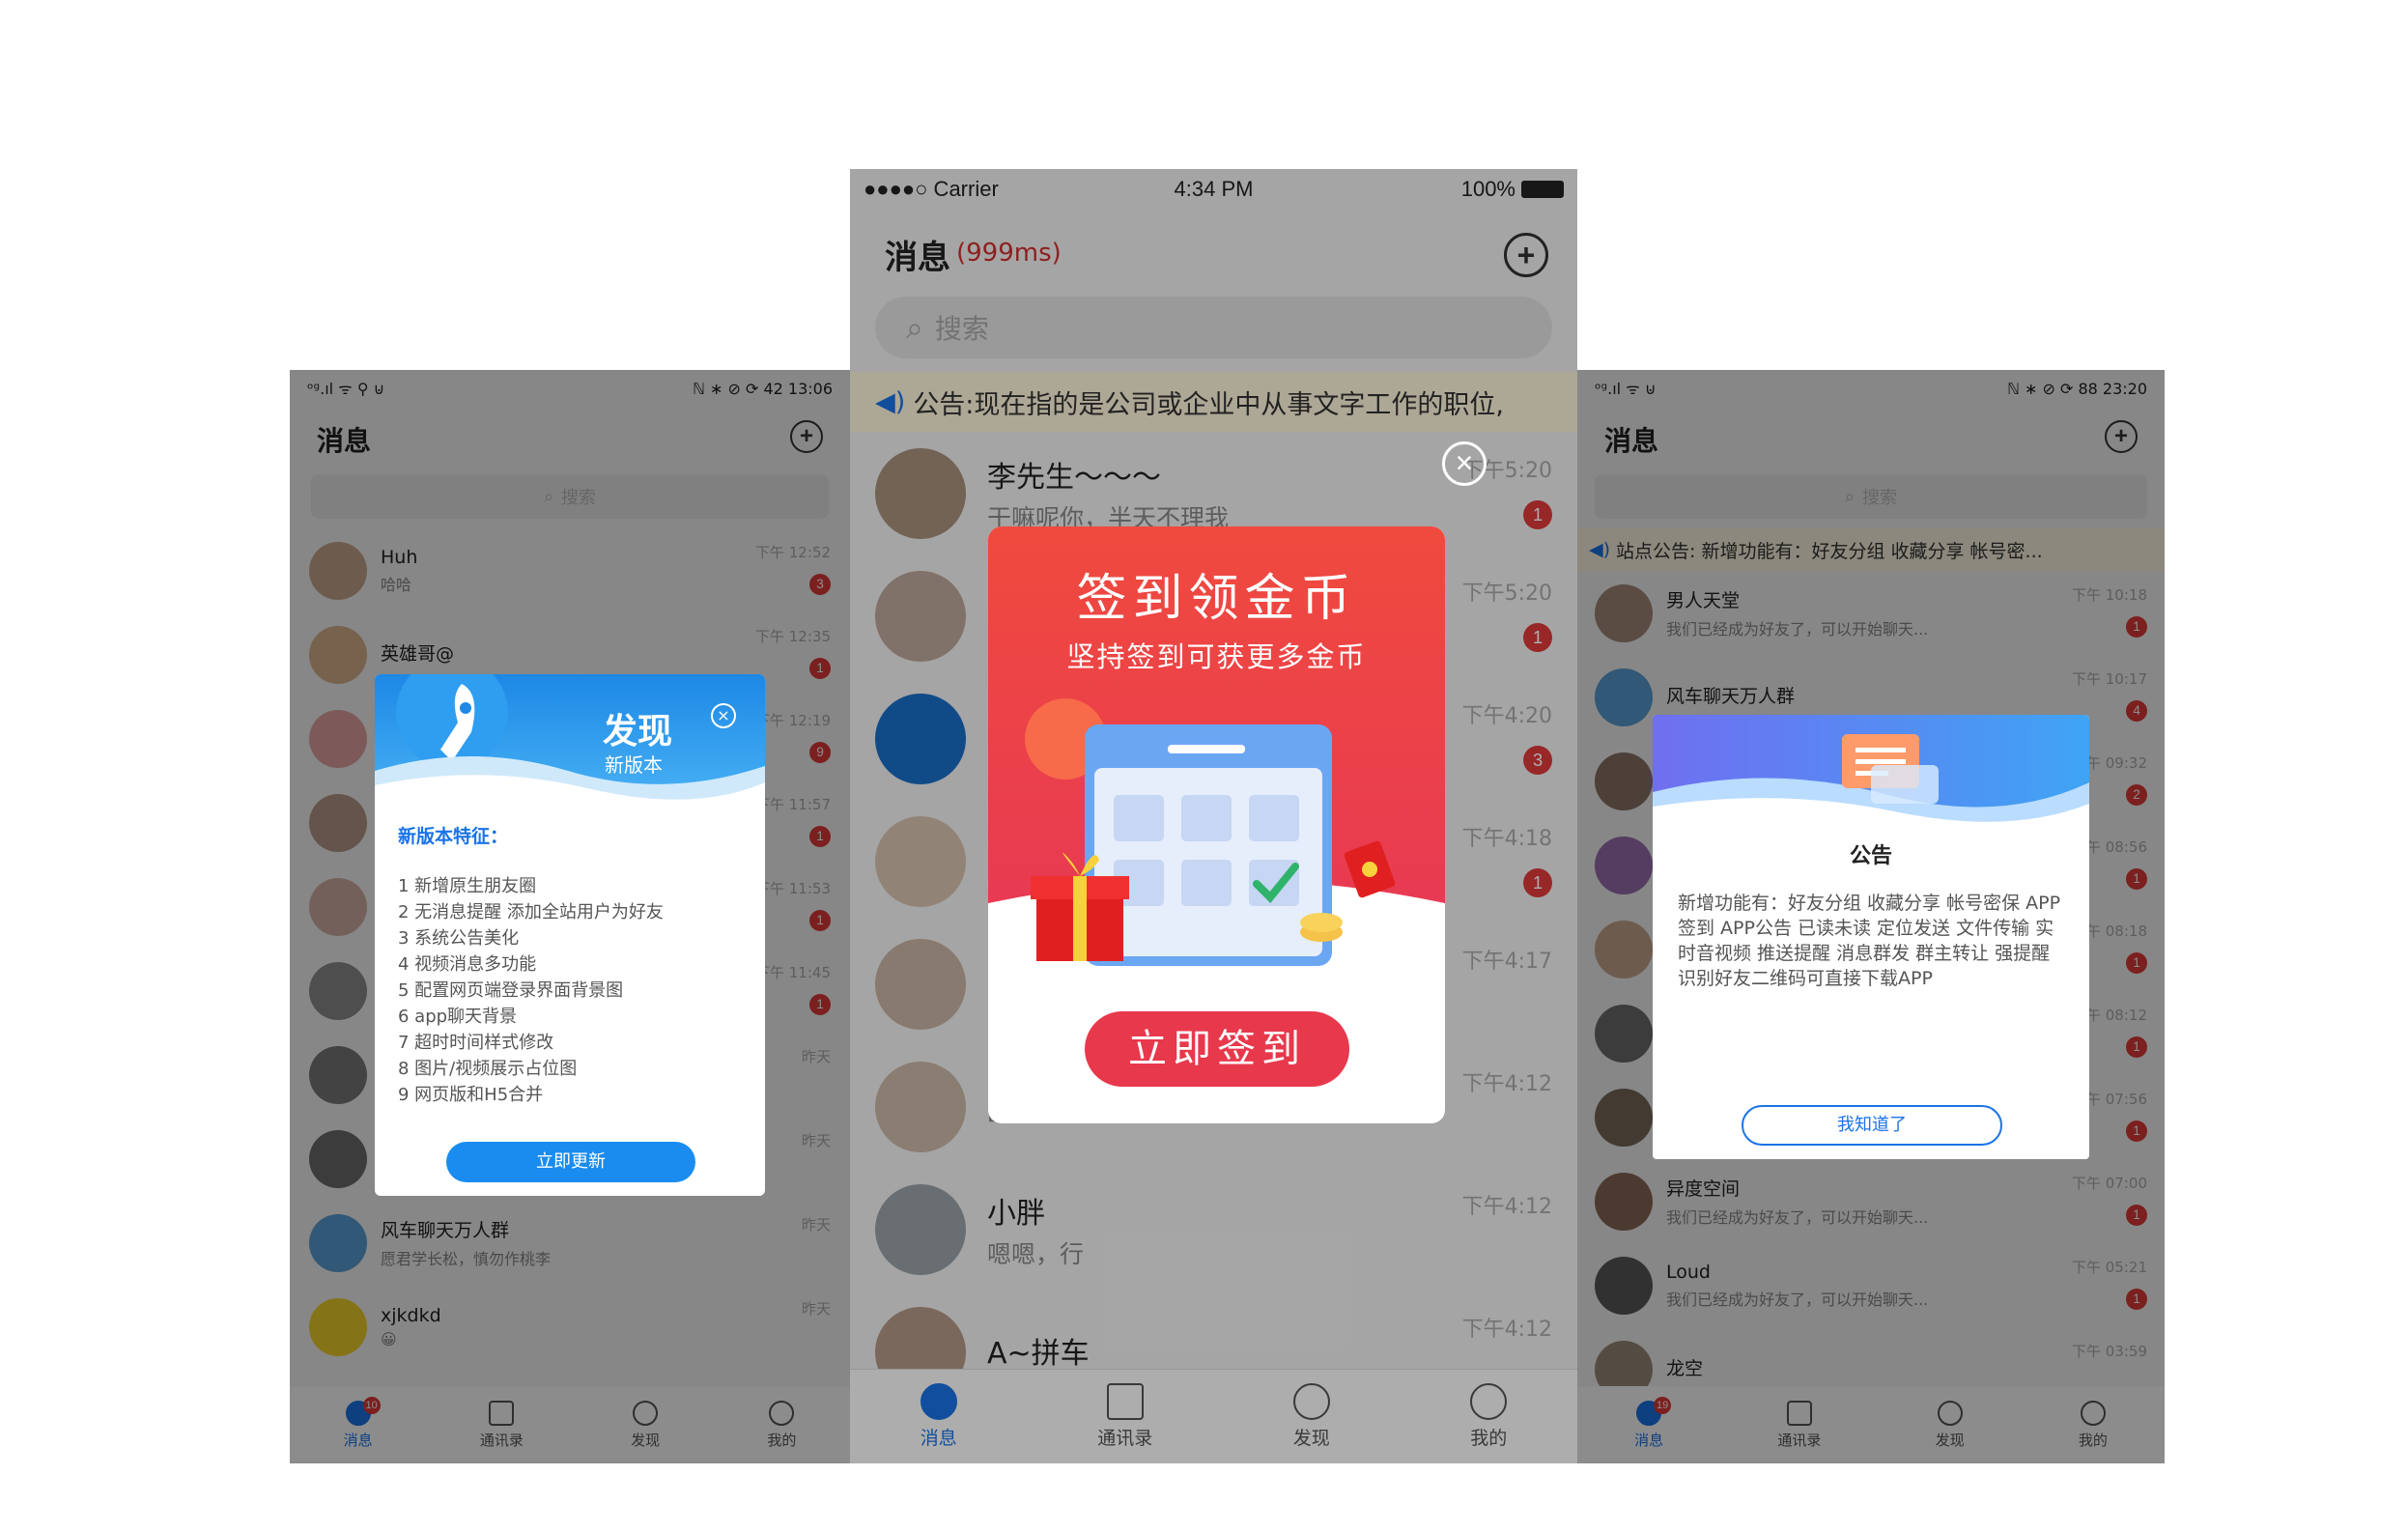 This screenshot has width=2408, height=1532. What do you see at coordinates (634, 765) in the screenshot?
I see `dialog-subtitle: 新版本` at bounding box center [634, 765].